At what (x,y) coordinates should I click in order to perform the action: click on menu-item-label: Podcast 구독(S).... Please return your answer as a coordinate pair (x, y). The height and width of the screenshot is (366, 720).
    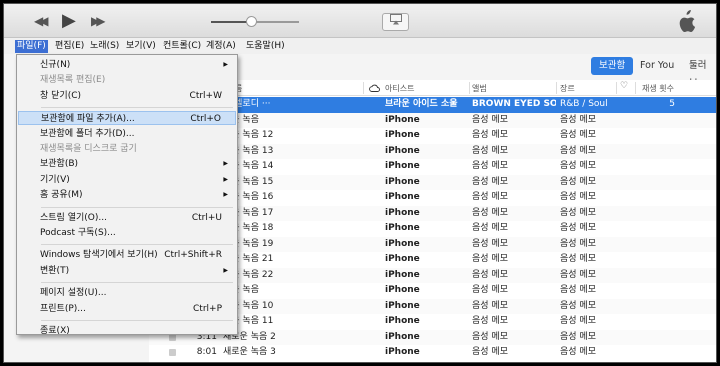
    Looking at the image, I should click on (78, 233).